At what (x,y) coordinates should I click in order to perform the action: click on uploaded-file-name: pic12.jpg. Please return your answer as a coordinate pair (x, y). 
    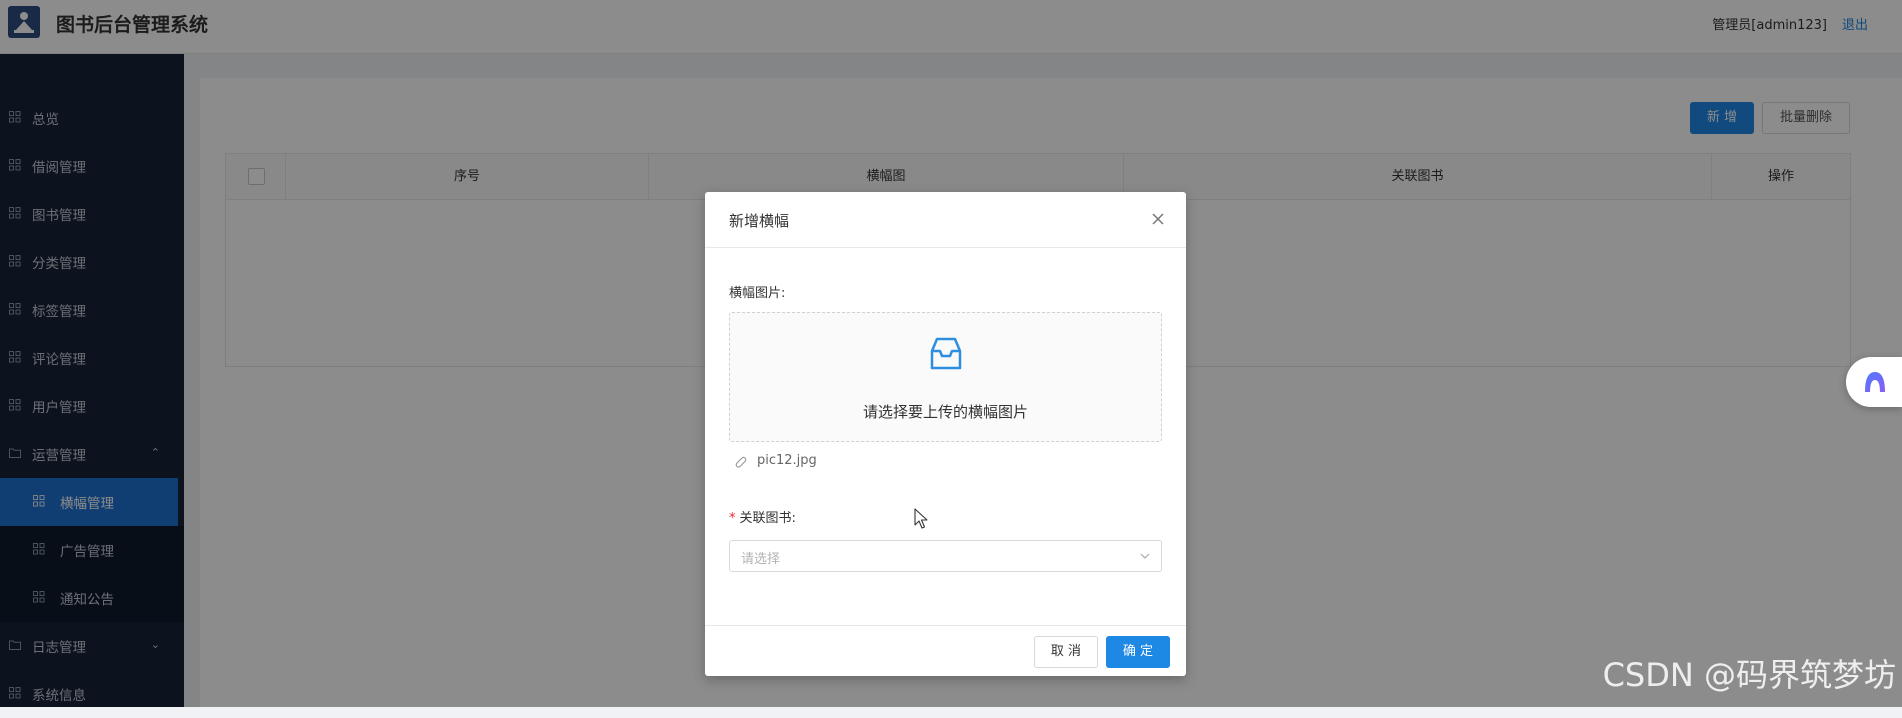
    Looking at the image, I should click on (787, 460).